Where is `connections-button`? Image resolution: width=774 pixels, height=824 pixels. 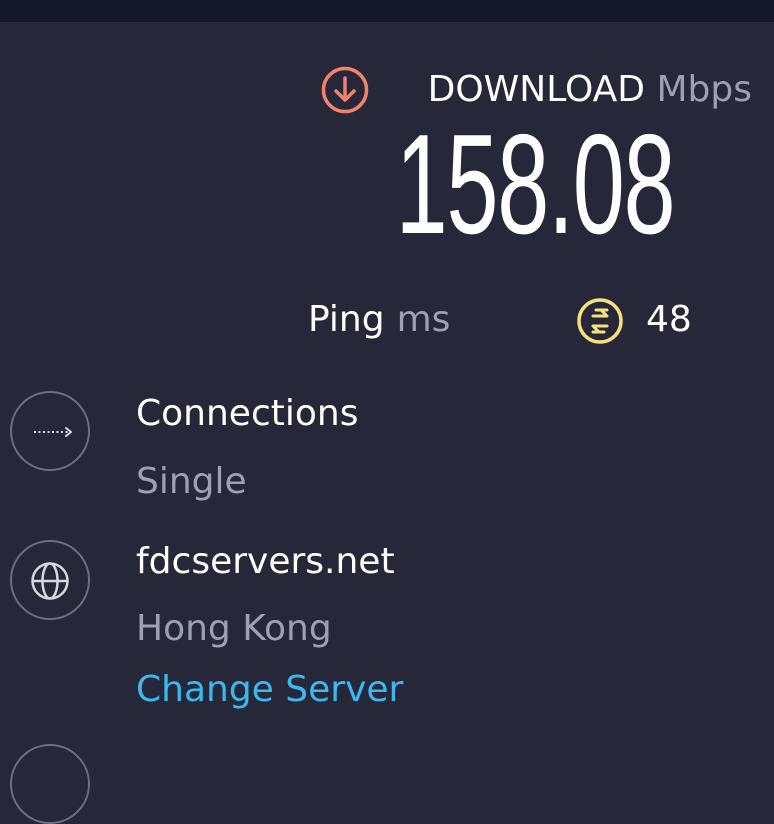
connections-button is located at coordinates (50, 431).